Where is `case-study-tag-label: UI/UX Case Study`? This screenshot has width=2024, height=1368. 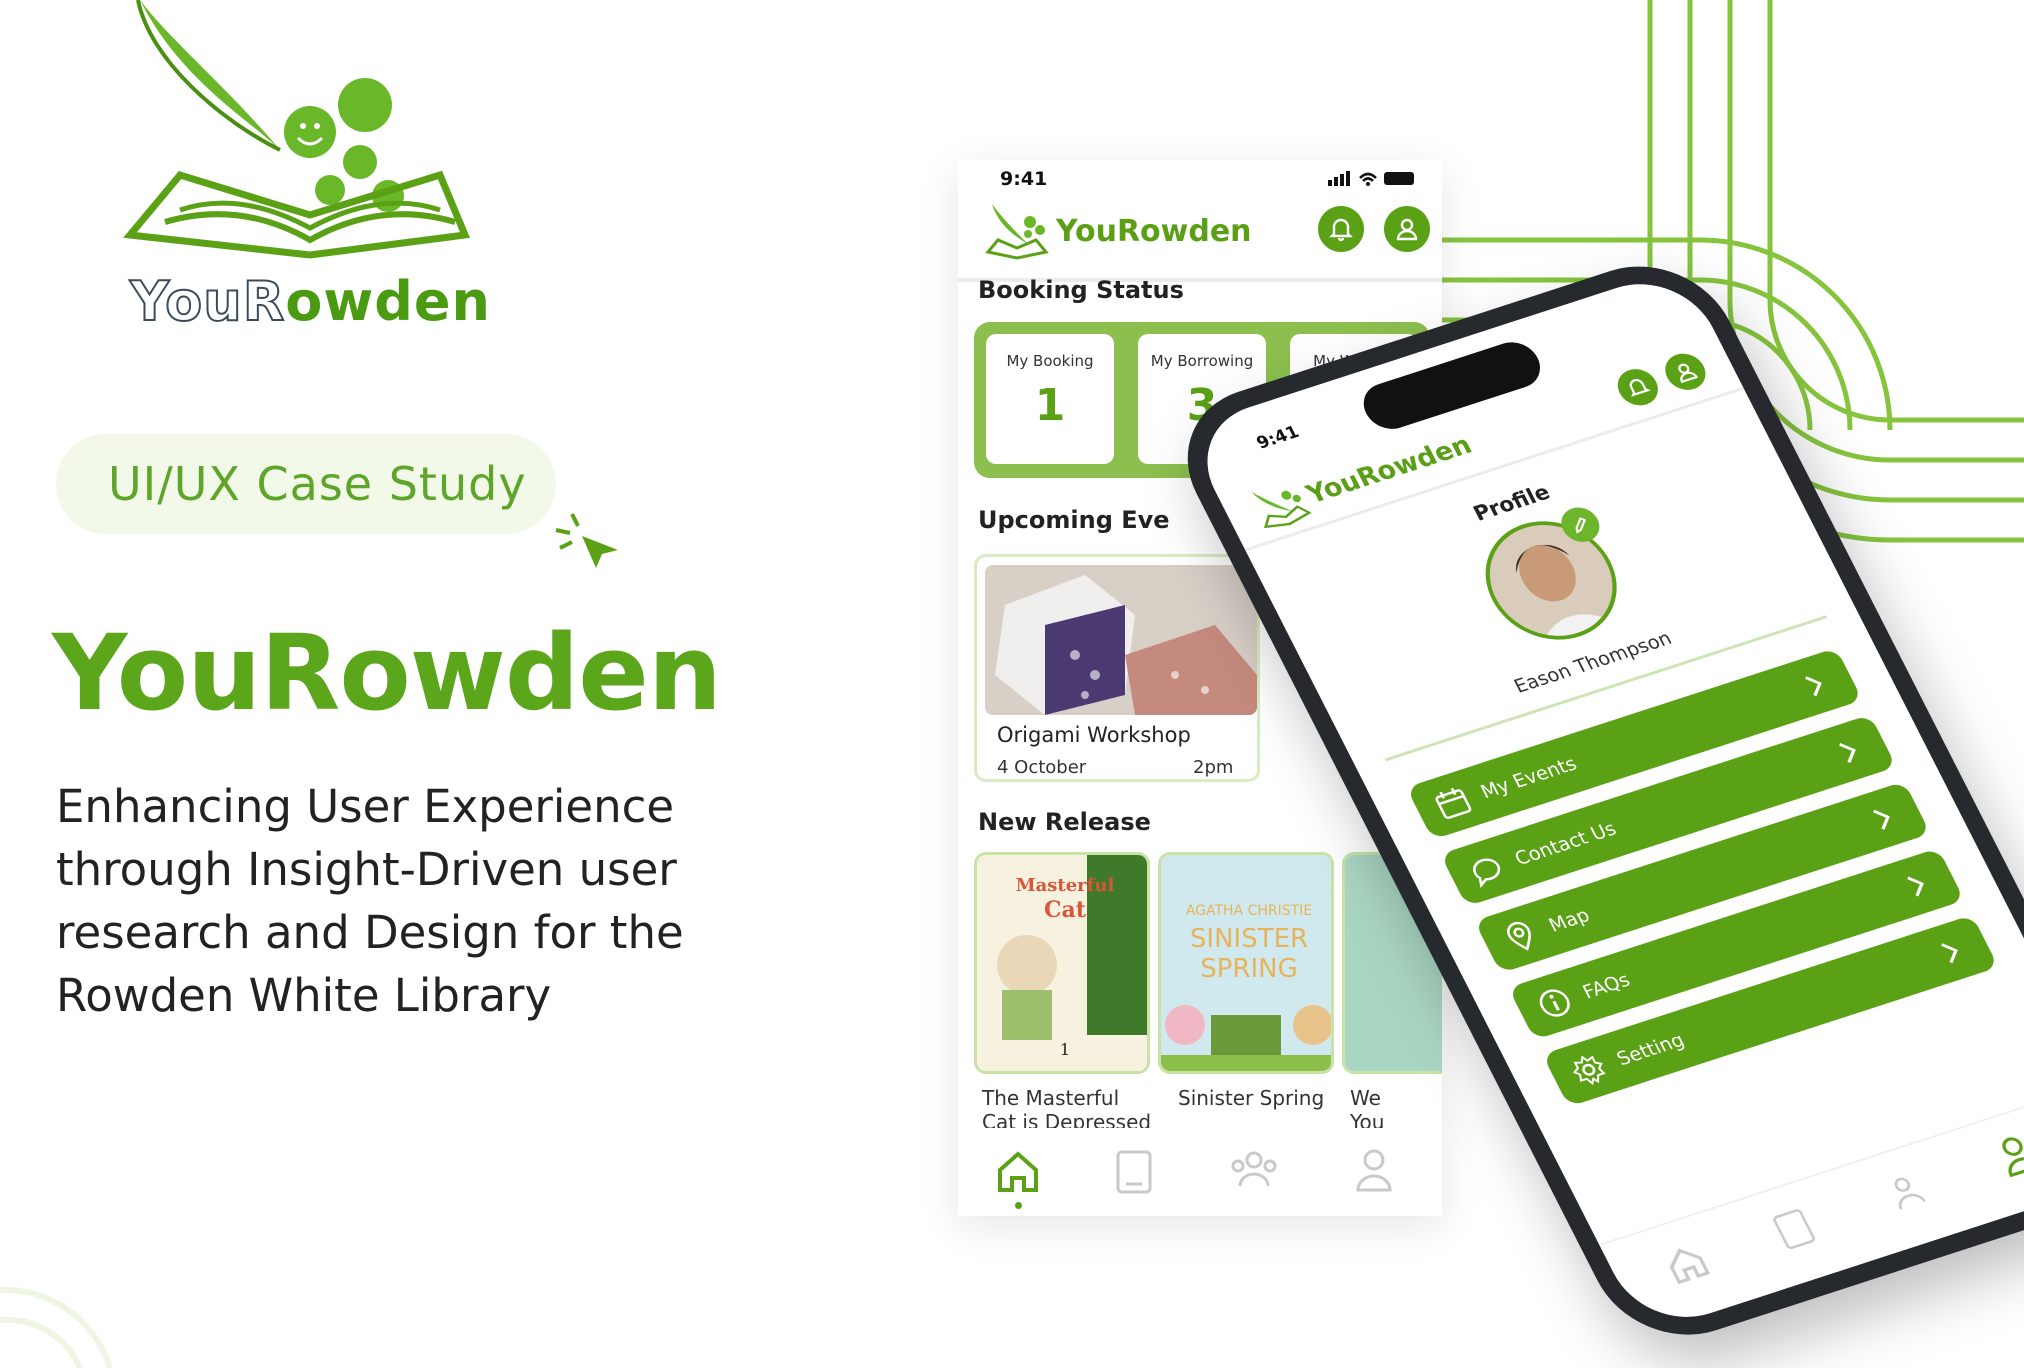
case-study-tag-label: UI/UX Case Study is located at coordinates (317, 484).